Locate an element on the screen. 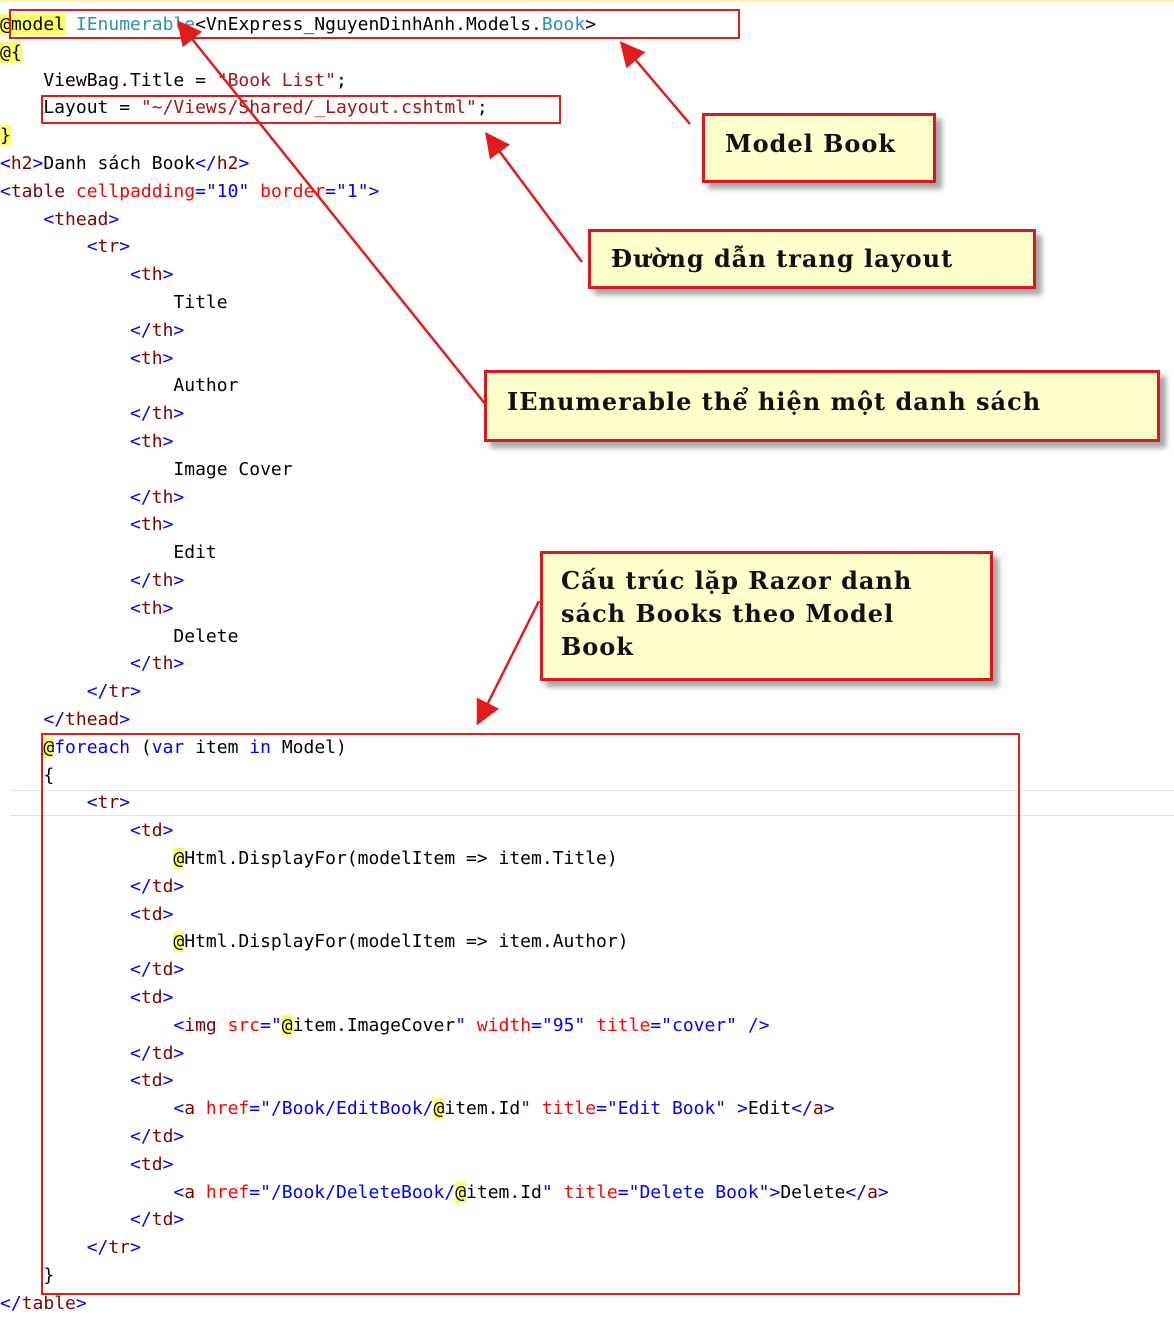 The width and height of the screenshot is (1174, 1317). arrow-to-layout is located at coordinates (534, 197).